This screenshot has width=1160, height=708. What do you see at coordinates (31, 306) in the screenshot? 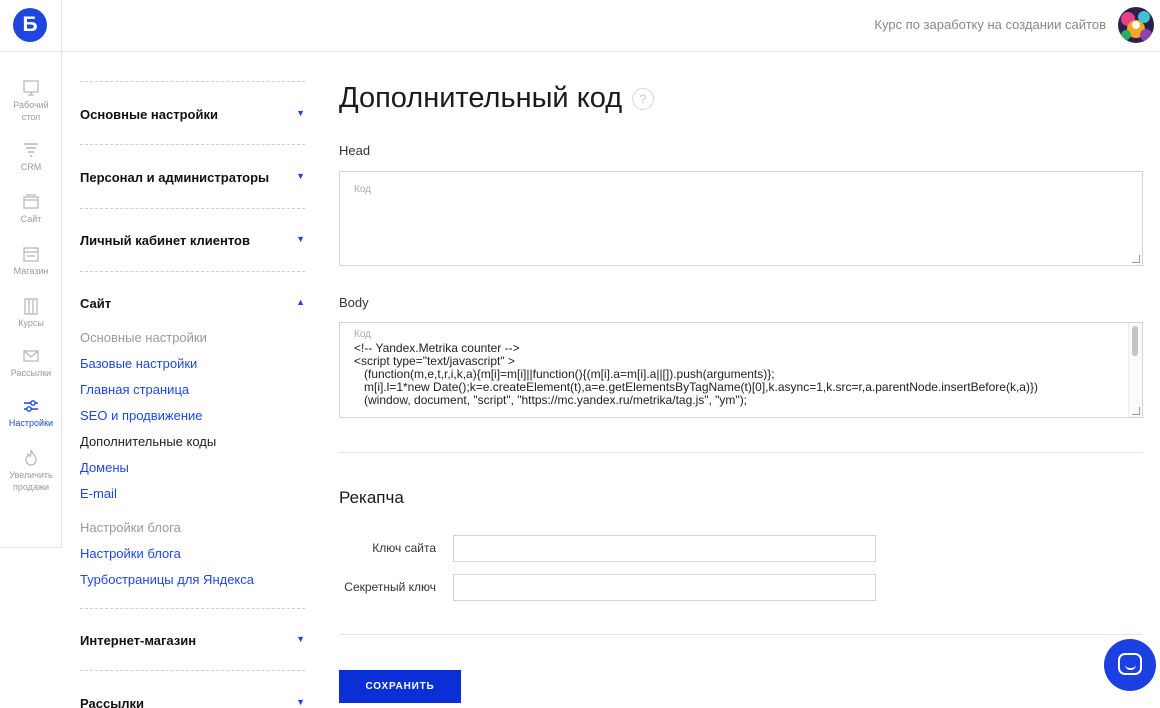
I see `courses-icon` at bounding box center [31, 306].